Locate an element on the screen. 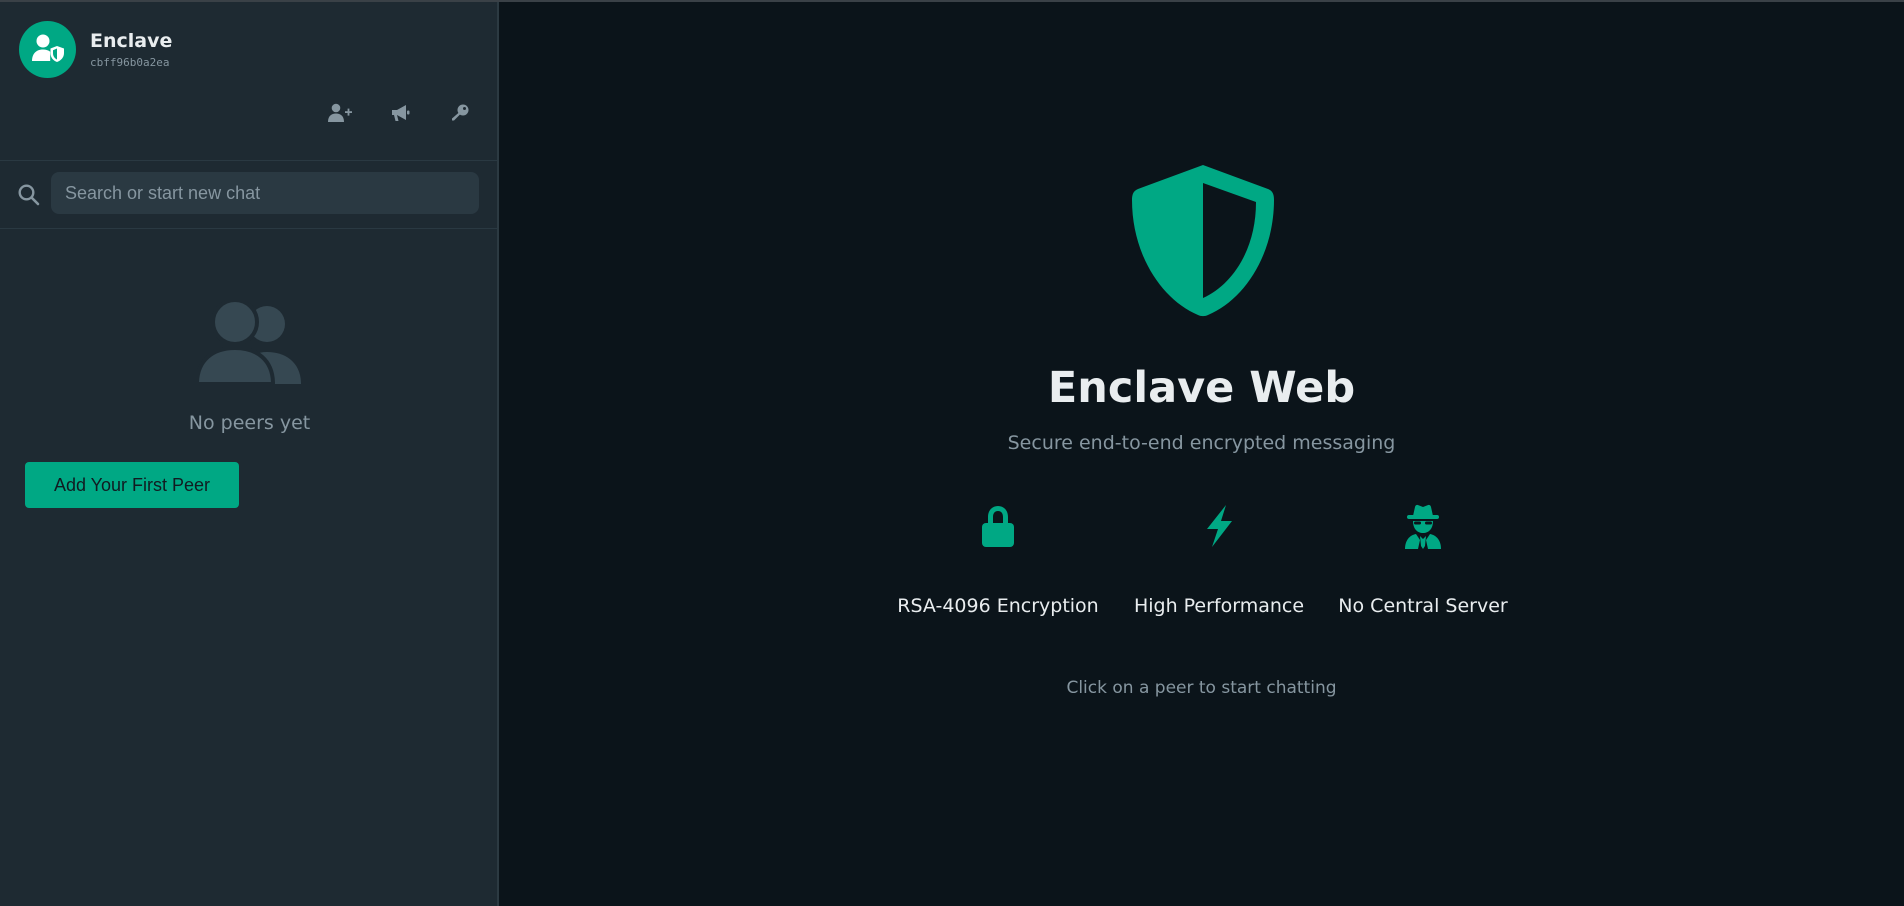 Image resolution: width=1904 pixels, height=906 pixels. broadcast-button is located at coordinates (400, 115).